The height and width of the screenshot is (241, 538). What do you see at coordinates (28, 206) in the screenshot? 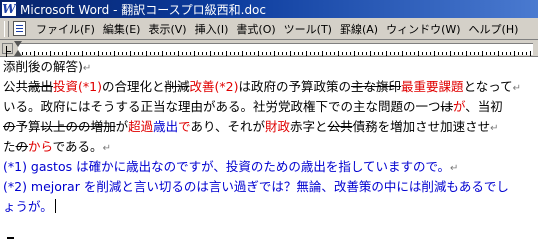
I see `note-2-cont-text: ょうが。` at bounding box center [28, 206].